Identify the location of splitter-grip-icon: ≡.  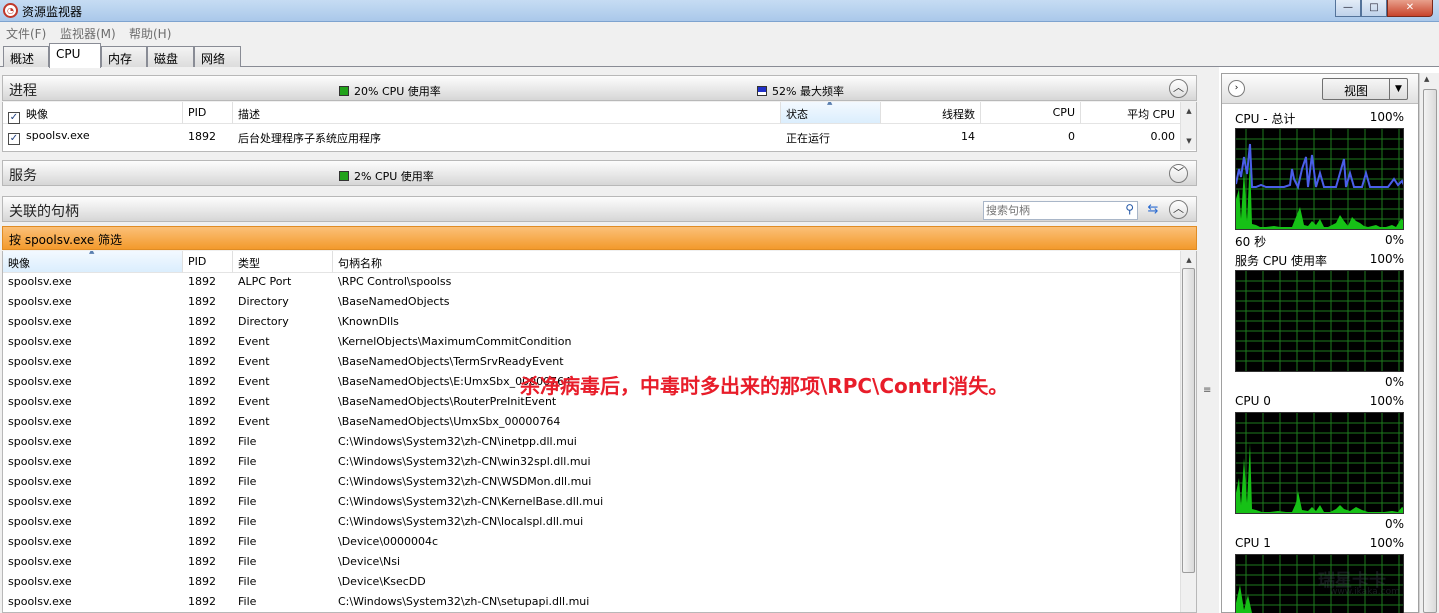
(1207, 390).